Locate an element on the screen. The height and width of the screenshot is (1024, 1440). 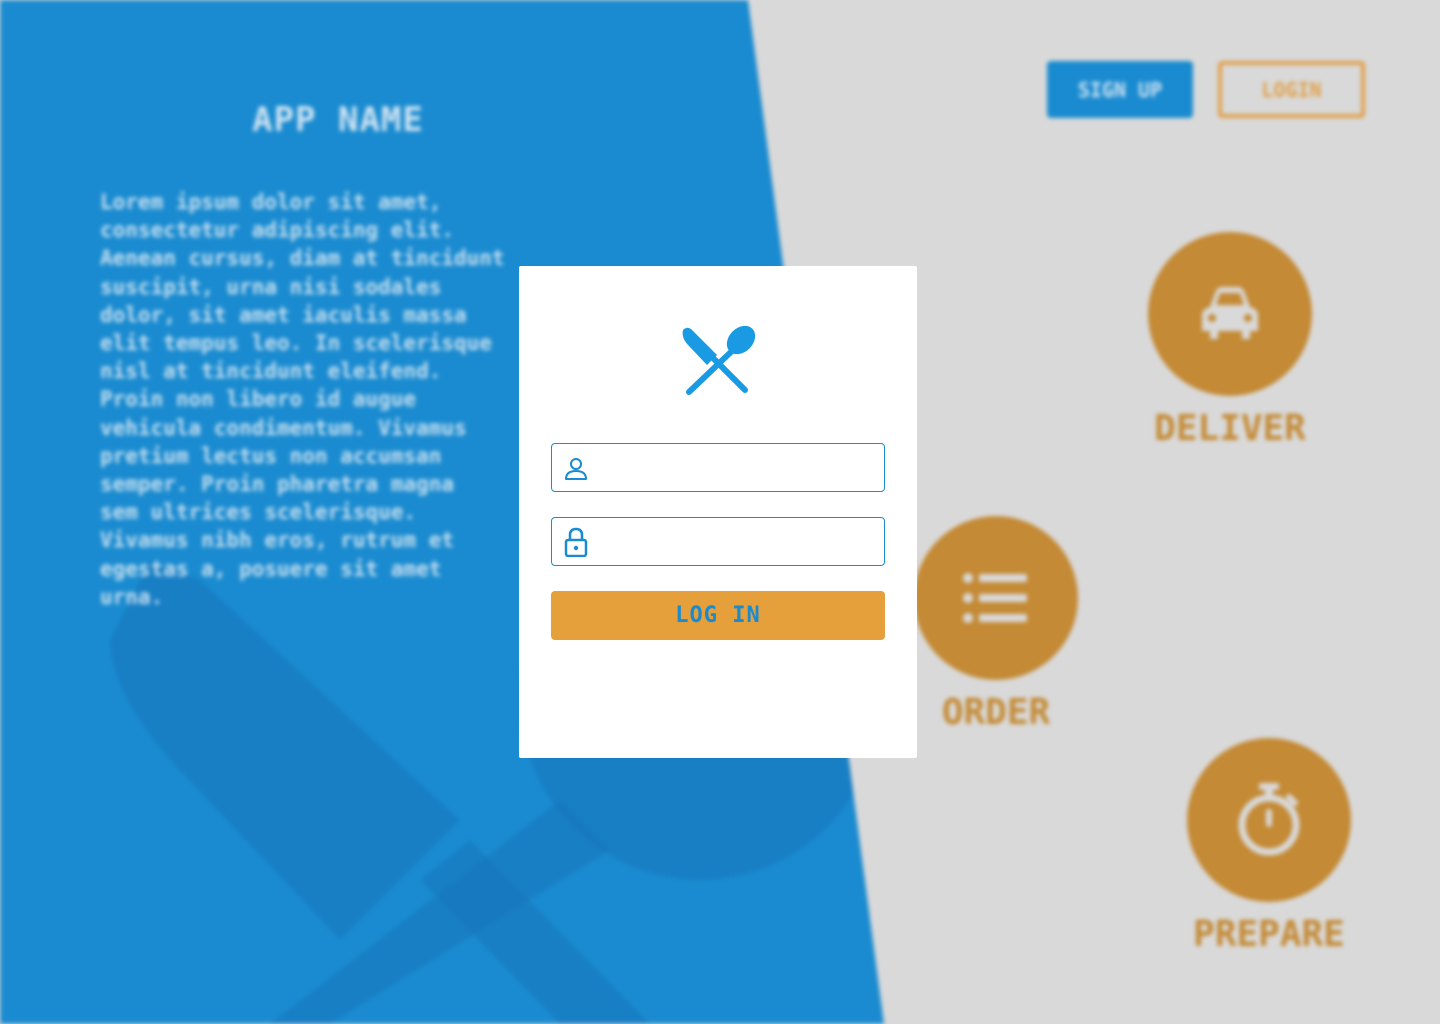
feature-label: DELIVER is located at coordinates (1230, 428).